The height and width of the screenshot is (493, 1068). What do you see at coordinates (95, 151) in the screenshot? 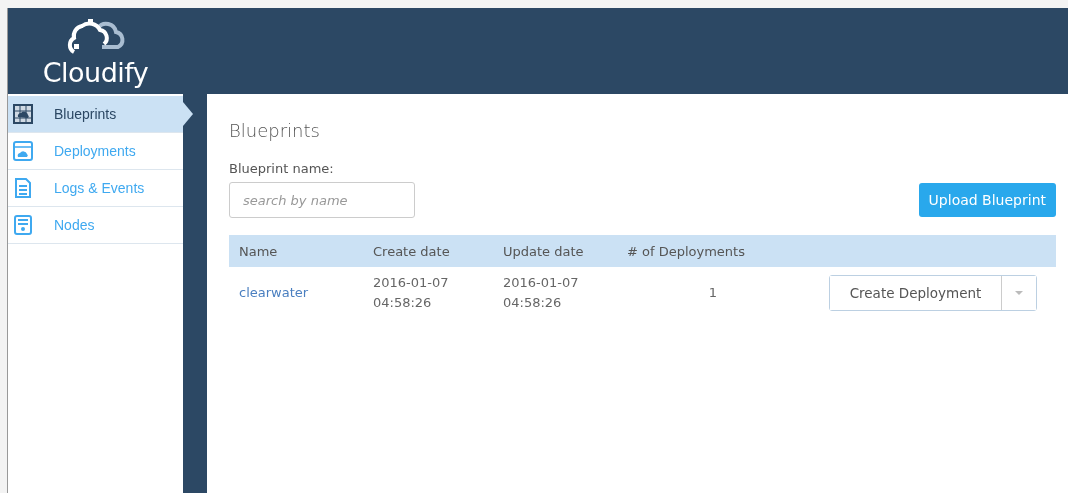
I see `sidebar-item: Deployments` at bounding box center [95, 151].